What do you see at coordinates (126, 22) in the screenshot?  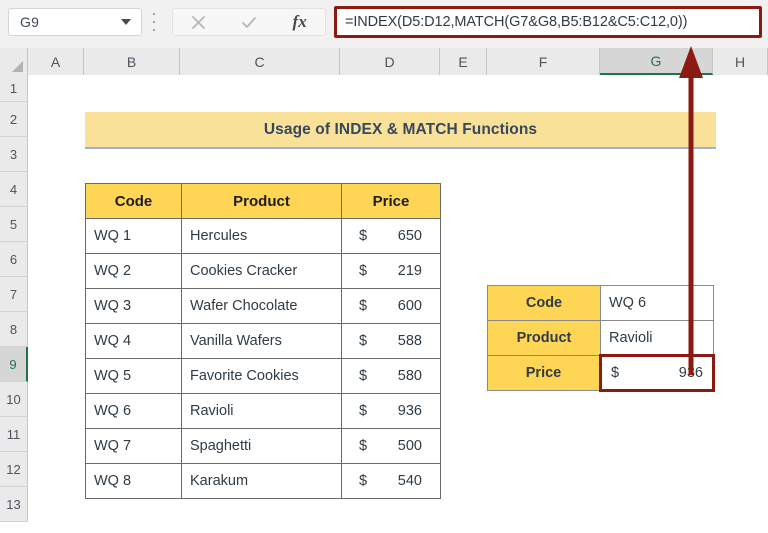 I see `chevron-down-icon` at bounding box center [126, 22].